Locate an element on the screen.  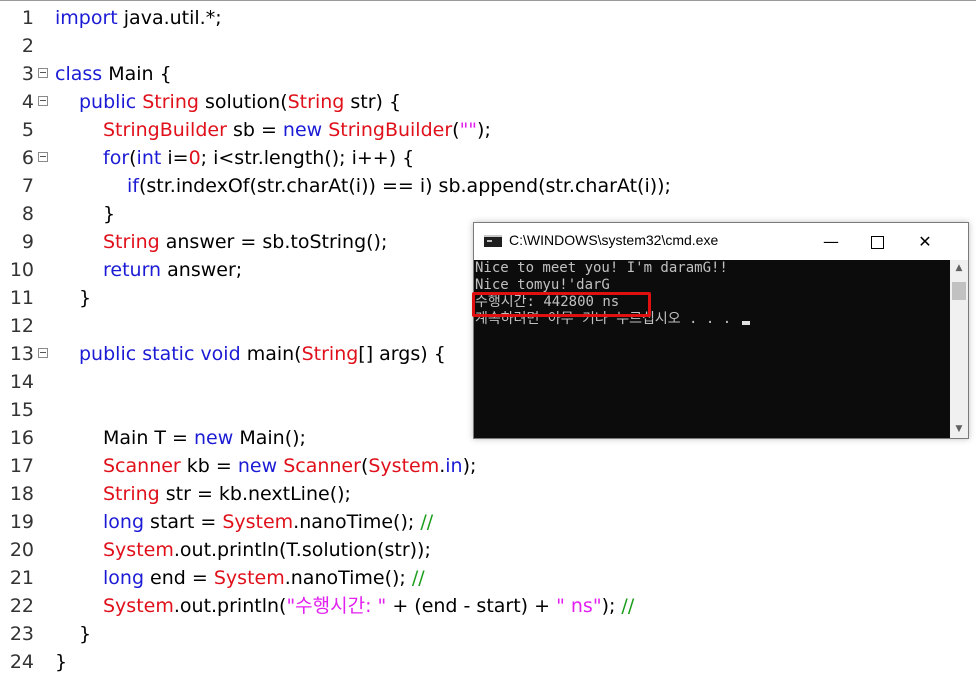
code-text: String str = kb.nextLine(); is located at coordinates (227, 494).